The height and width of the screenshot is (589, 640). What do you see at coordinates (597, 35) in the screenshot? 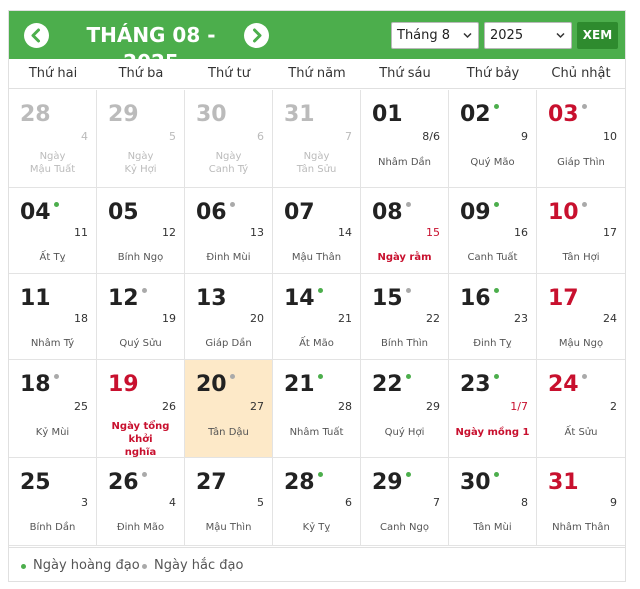
I see `view-button: XEM` at bounding box center [597, 35].